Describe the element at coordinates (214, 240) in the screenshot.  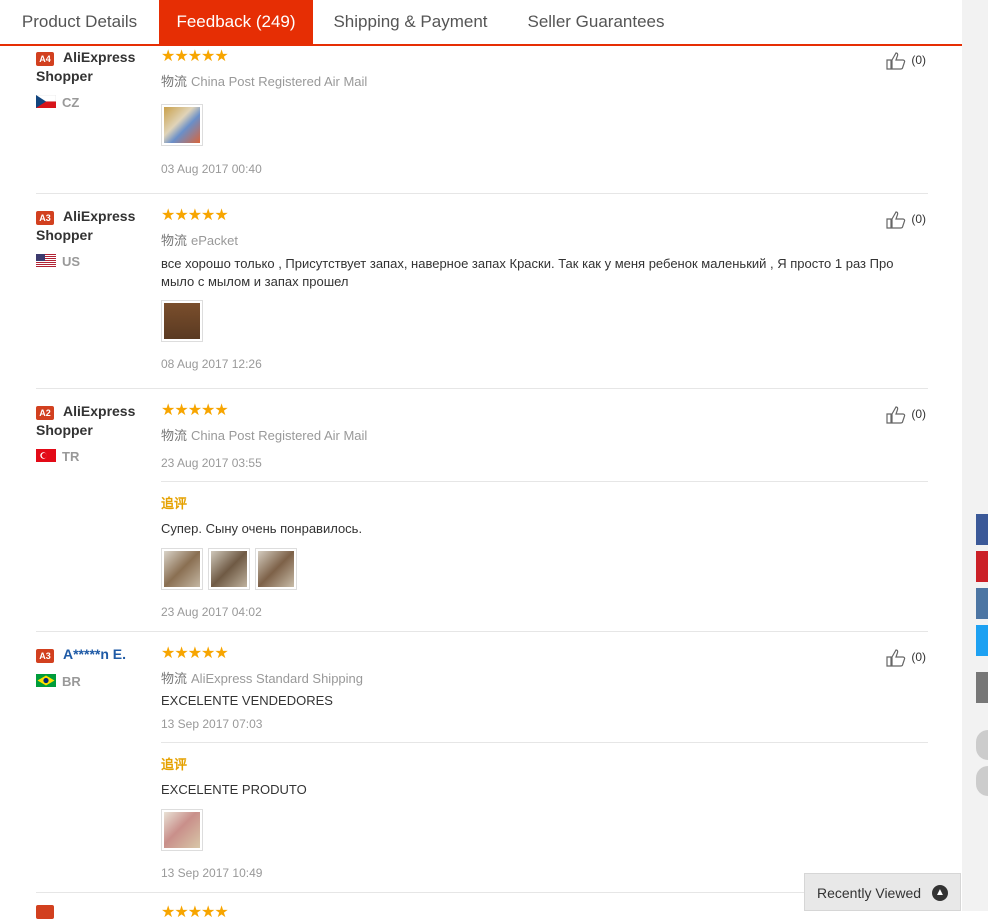
I see `logistics-method: ePacket` at that location.